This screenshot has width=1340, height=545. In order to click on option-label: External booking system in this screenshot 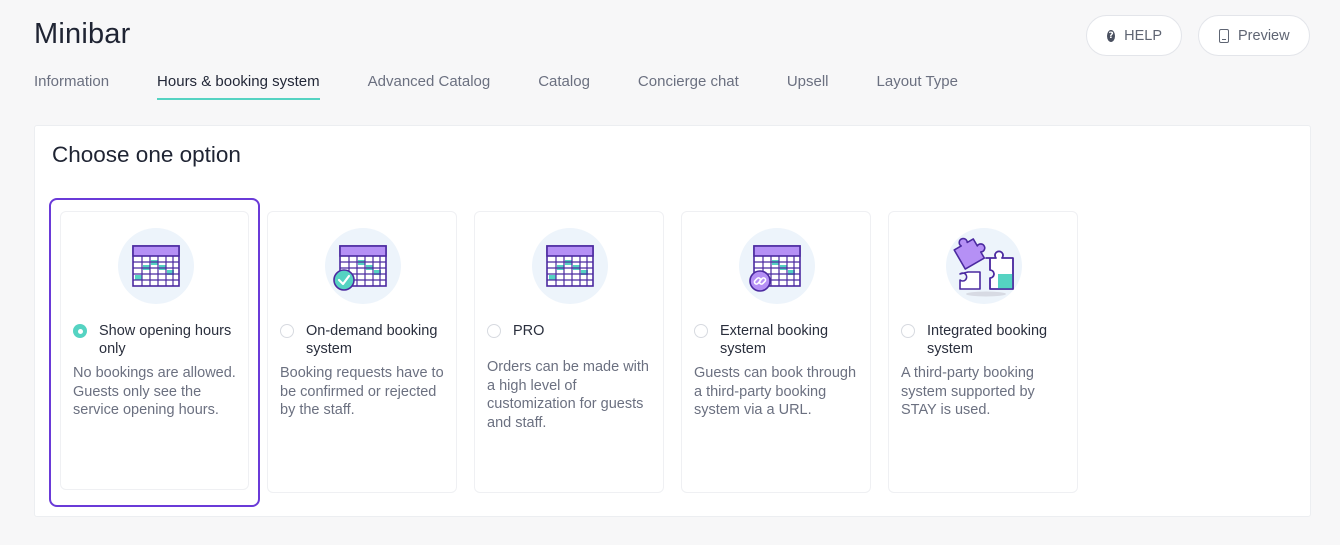, I will do `click(774, 340)`.